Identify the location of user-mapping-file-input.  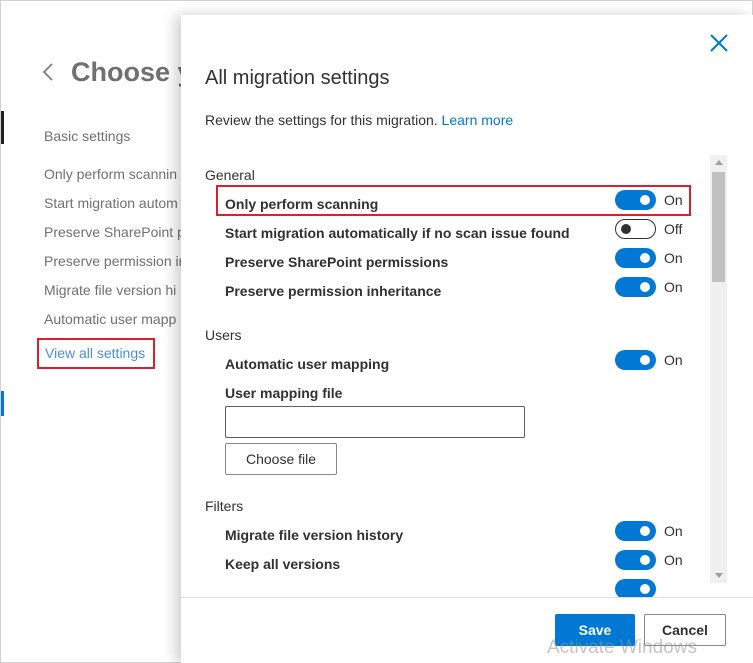
(375, 422).